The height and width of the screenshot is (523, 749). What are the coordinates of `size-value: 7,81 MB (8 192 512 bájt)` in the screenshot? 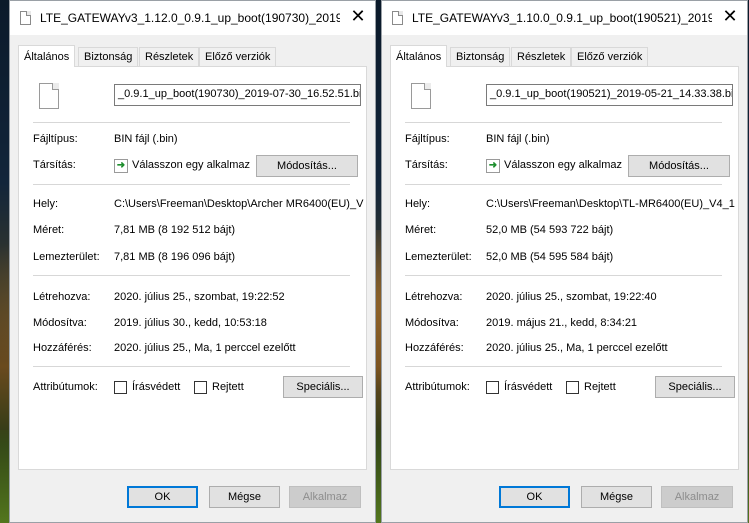 It's located at (175, 230).